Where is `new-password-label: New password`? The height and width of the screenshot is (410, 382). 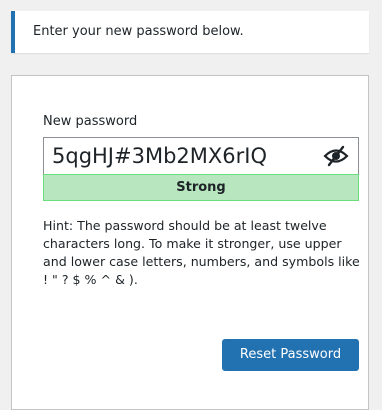
new-password-label: New password is located at coordinates (90, 121).